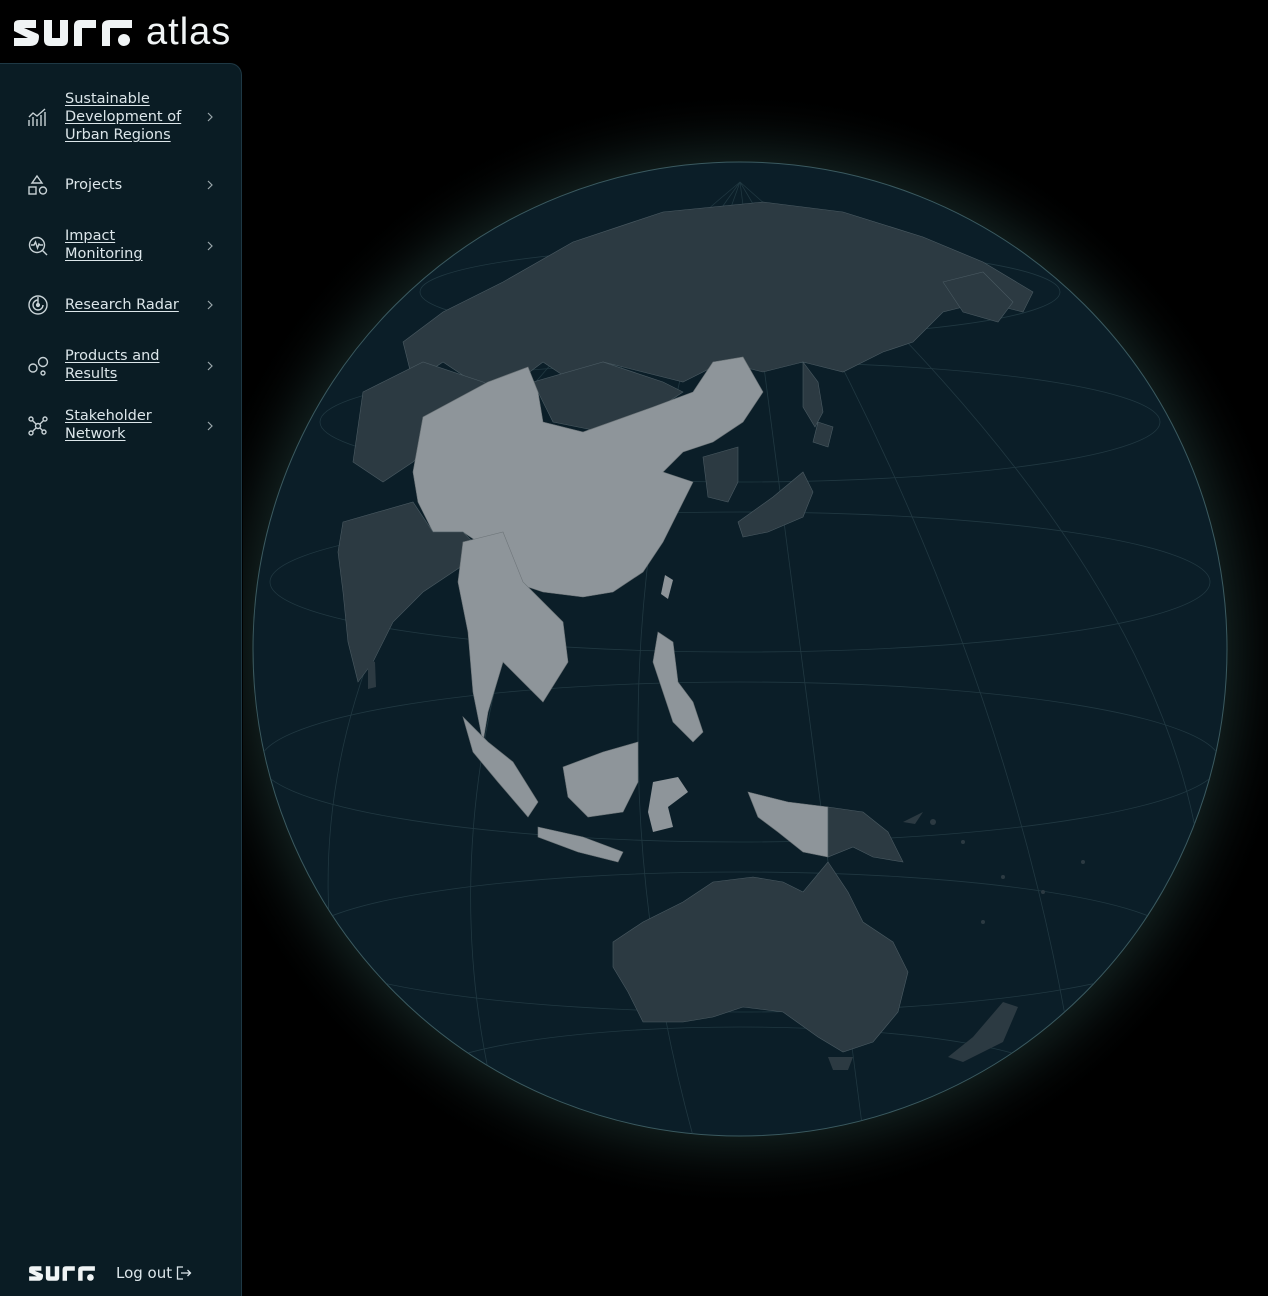 This screenshot has height=1296, width=1268. What do you see at coordinates (123, 117) in the screenshot?
I see `sidebar-item-label: Sustainable Development of Urban Regions` at bounding box center [123, 117].